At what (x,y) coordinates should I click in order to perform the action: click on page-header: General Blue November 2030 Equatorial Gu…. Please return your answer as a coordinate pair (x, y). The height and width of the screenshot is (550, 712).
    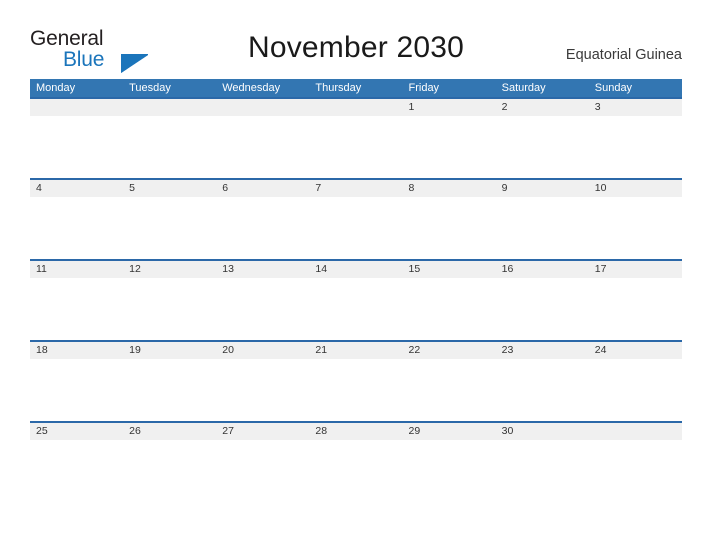
    Looking at the image, I should click on (356, 39).